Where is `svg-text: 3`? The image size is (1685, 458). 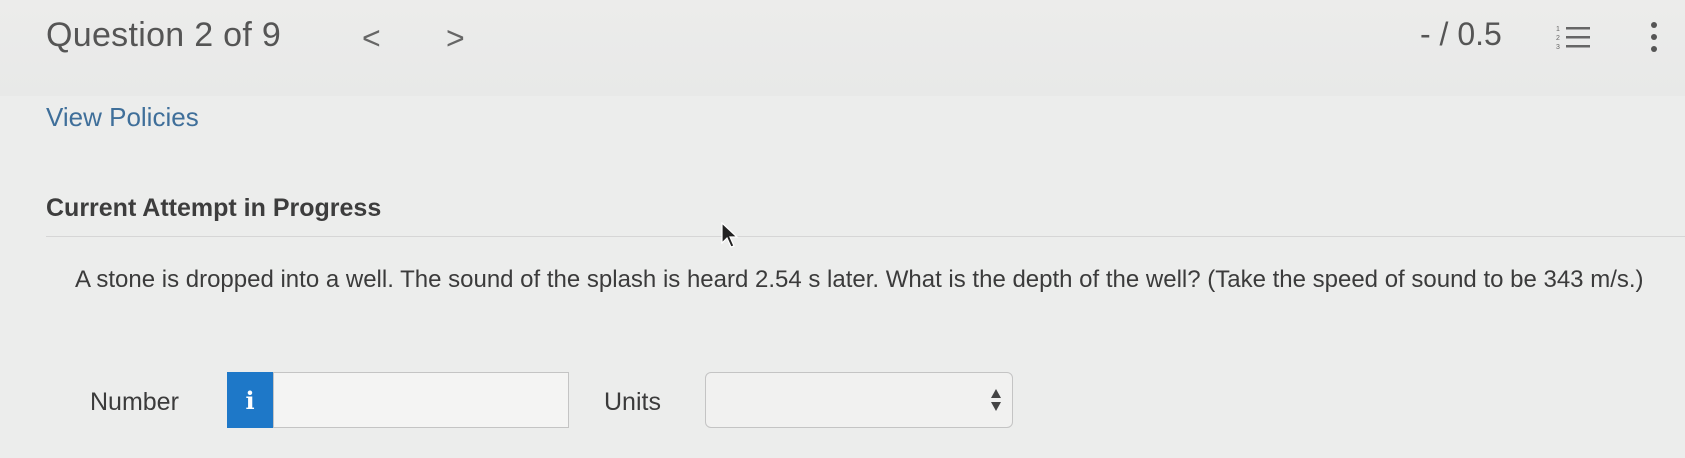
svg-text: 3 is located at coordinates (1558, 47).